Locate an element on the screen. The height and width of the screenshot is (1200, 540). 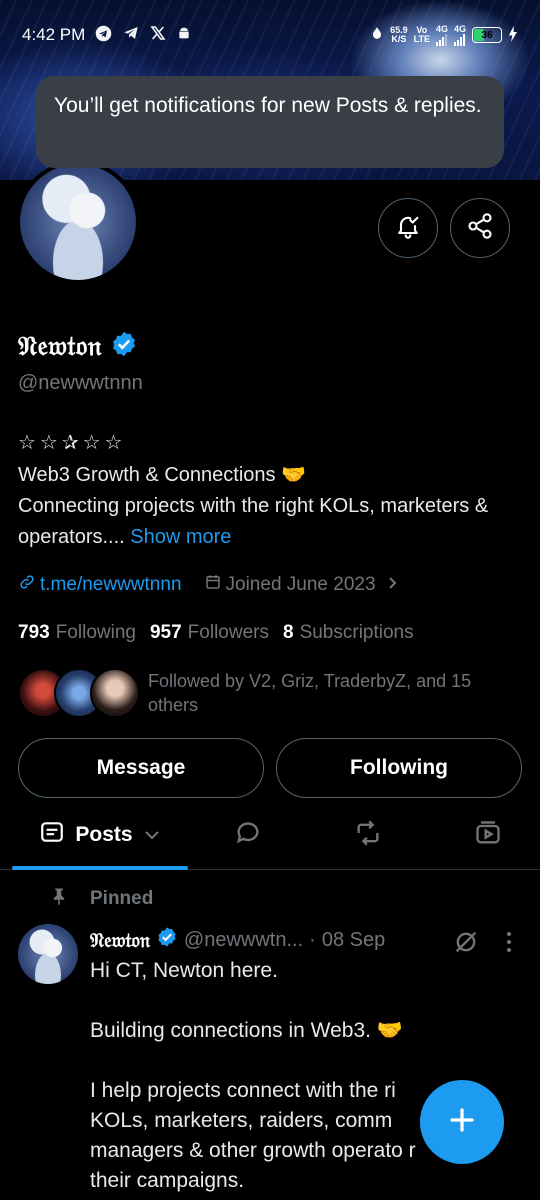
message-button-label: Message is located at coordinates (141, 767).